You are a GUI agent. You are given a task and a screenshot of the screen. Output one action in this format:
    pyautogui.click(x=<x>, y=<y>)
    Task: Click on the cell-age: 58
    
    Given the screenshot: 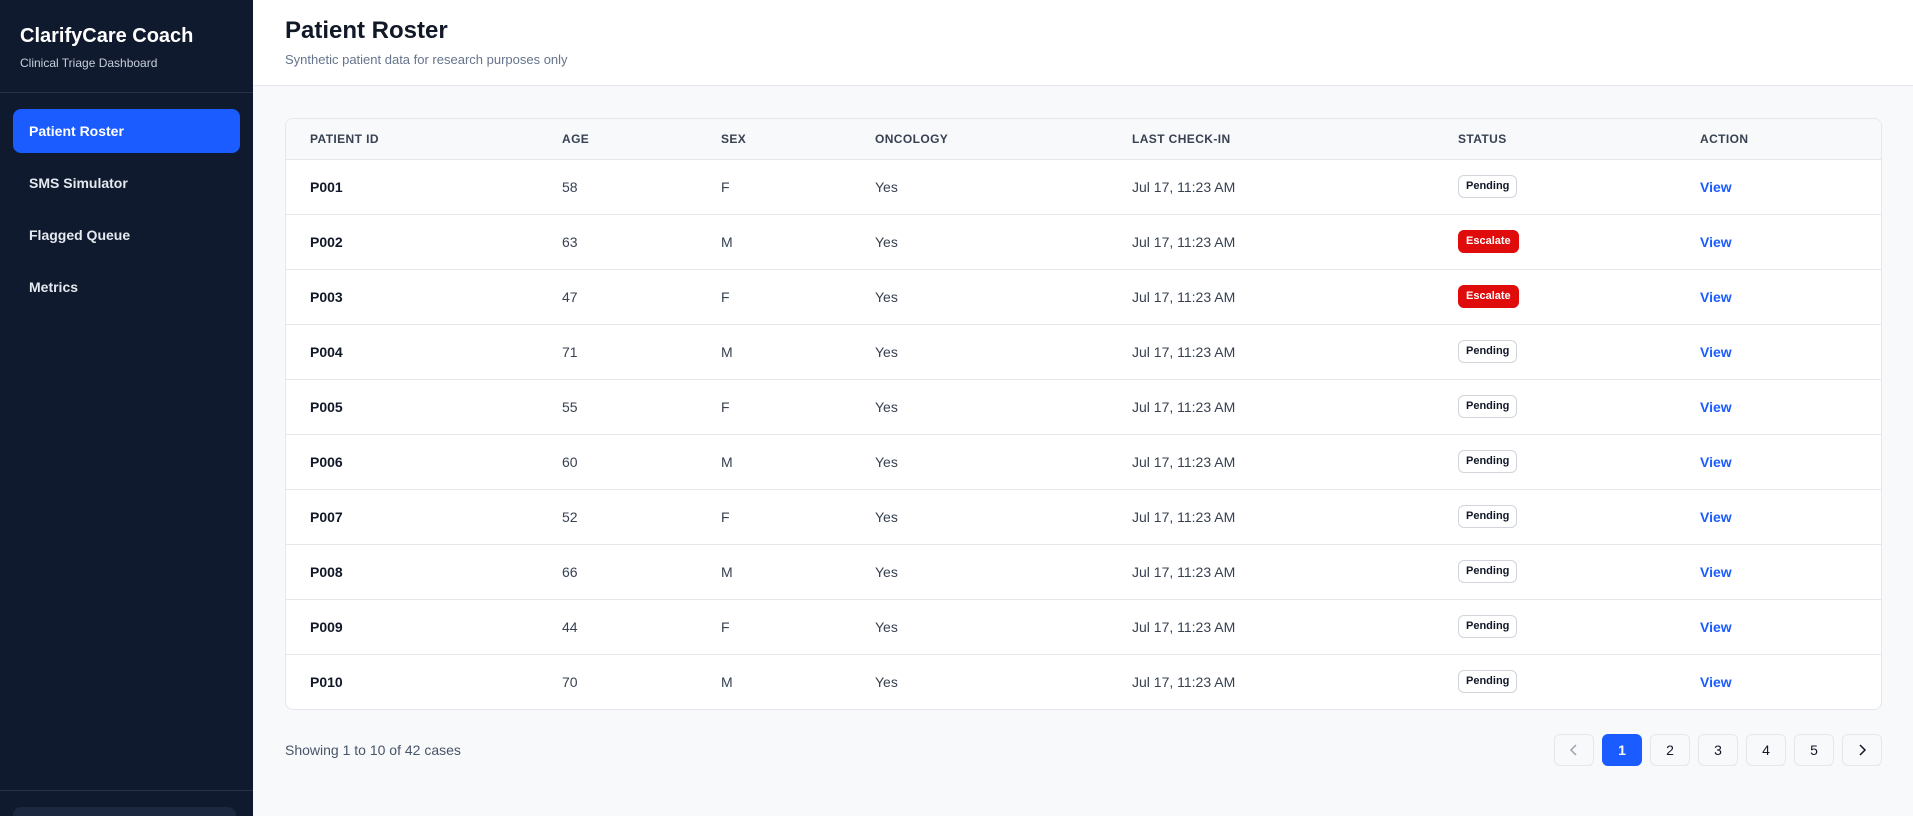 What is the action you would take?
    pyautogui.click(x=570, y=186)
    